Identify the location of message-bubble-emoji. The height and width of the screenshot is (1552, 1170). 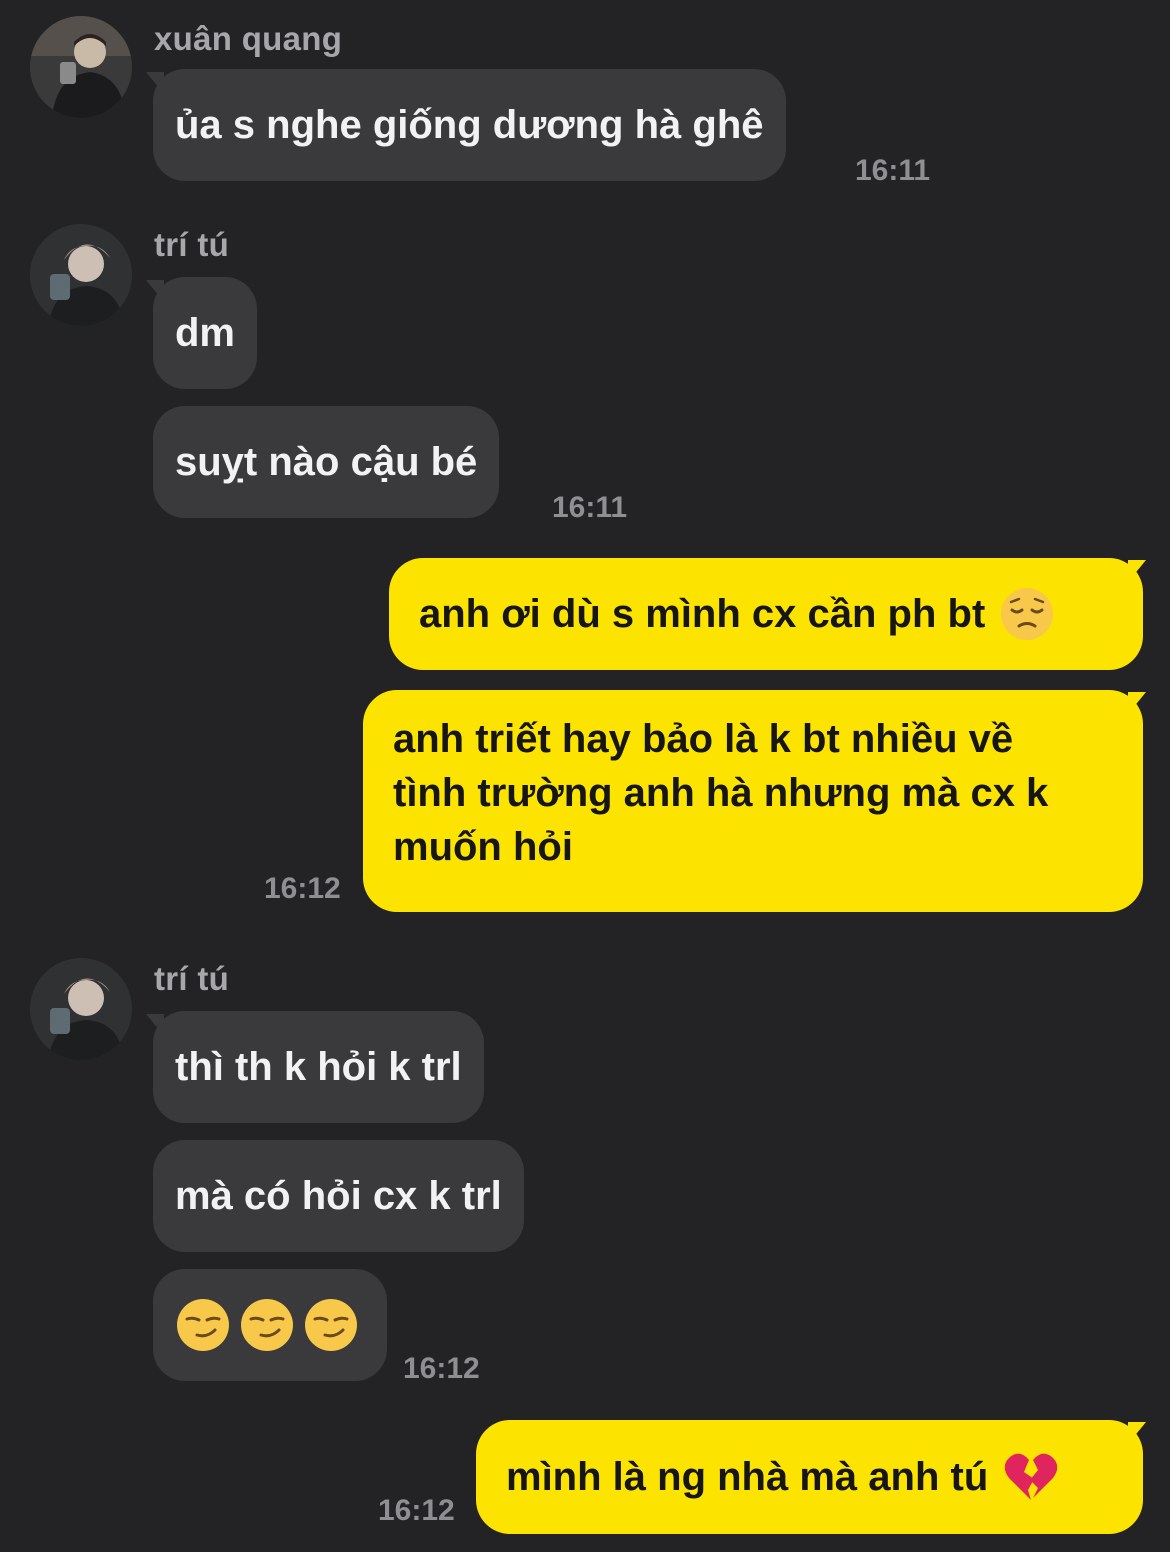
(270, 1325).